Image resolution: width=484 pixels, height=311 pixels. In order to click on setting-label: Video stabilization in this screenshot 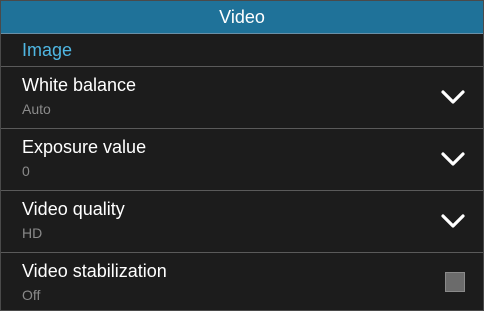, I will do `click(94, 271)`.